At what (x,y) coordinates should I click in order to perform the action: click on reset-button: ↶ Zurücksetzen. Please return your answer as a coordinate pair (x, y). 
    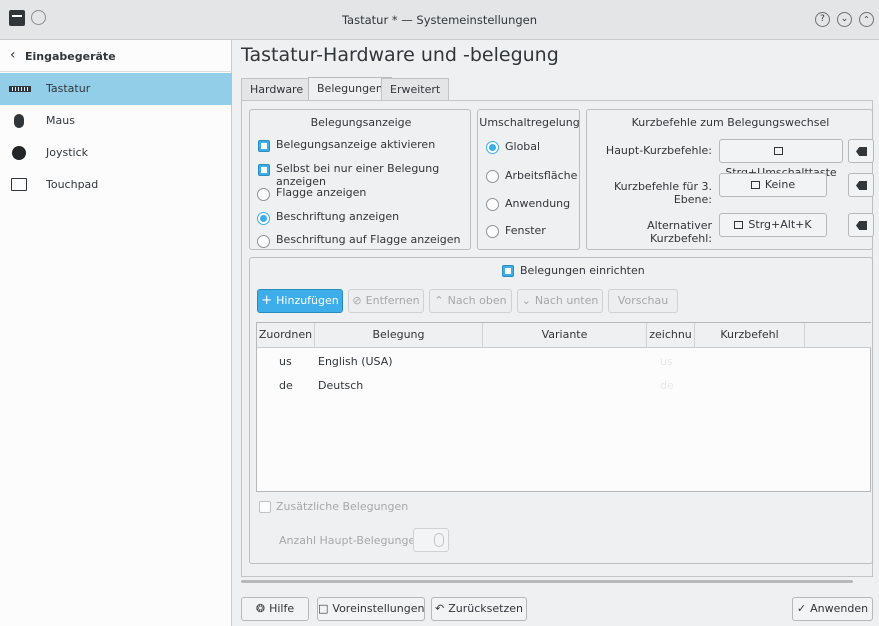
    Looking at the image, I should click on (479, 609).